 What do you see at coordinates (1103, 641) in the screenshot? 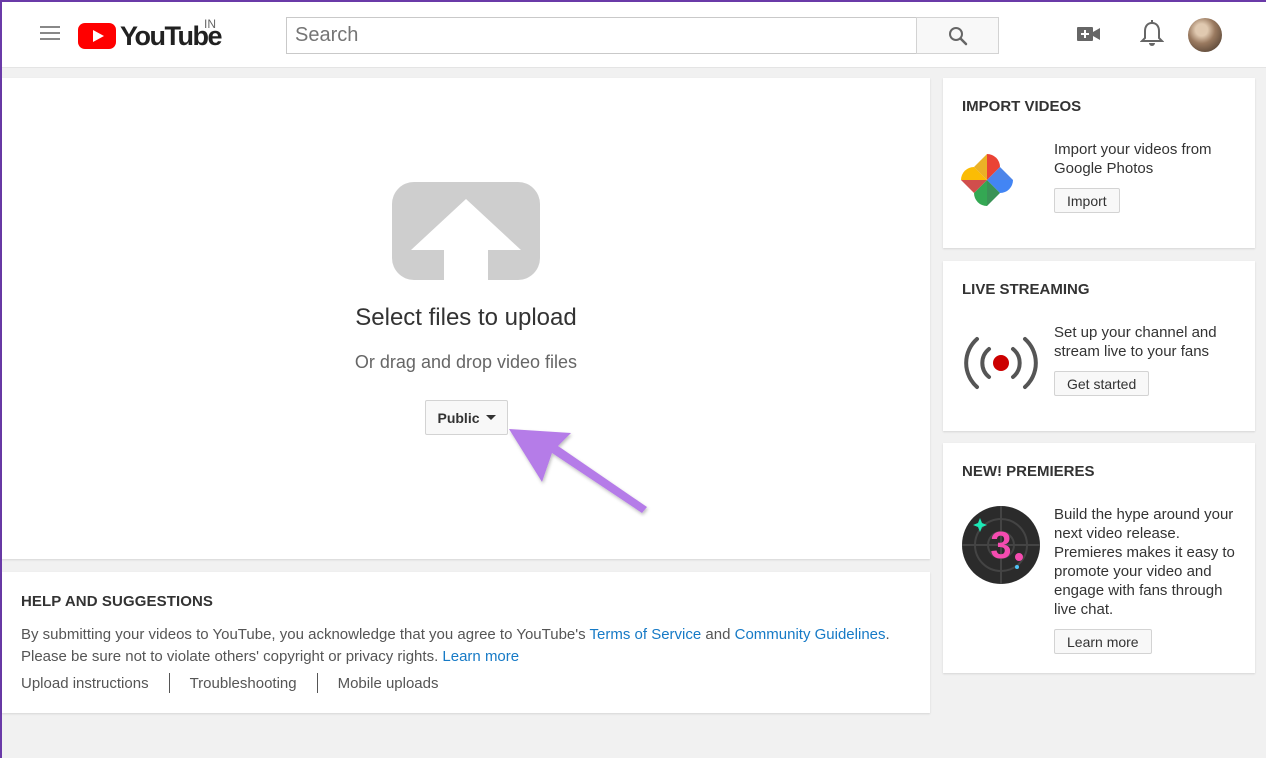
I see `learn-more-button: Learn more` at bounding box center [1103, 641].